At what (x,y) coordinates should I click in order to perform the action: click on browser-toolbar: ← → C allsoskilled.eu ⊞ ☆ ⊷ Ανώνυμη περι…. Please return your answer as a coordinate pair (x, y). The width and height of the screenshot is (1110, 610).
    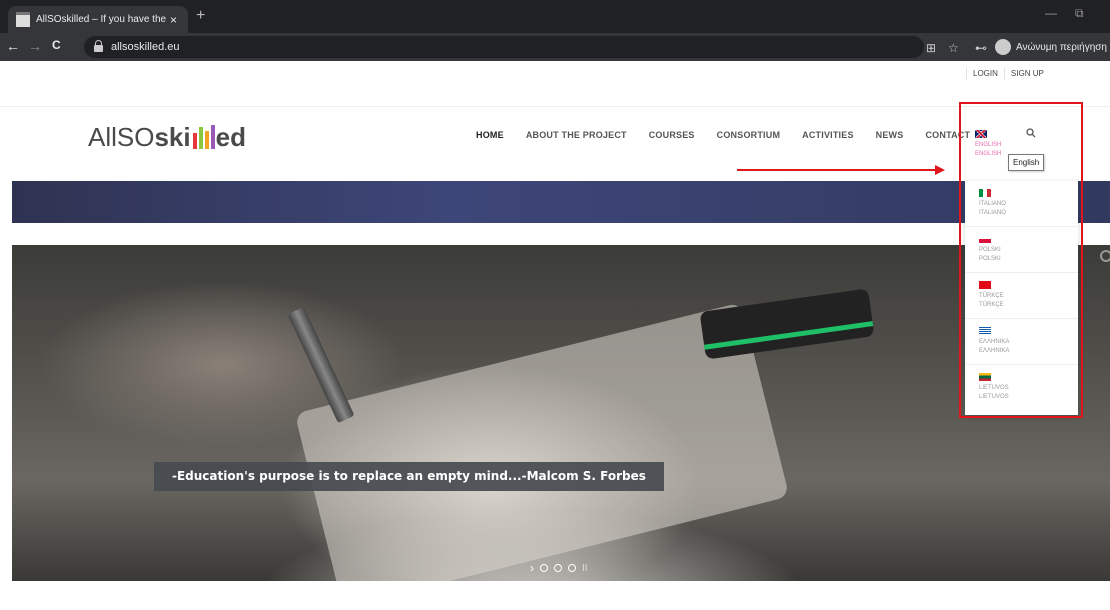
    Looking at the image, I should click on (555, 47).